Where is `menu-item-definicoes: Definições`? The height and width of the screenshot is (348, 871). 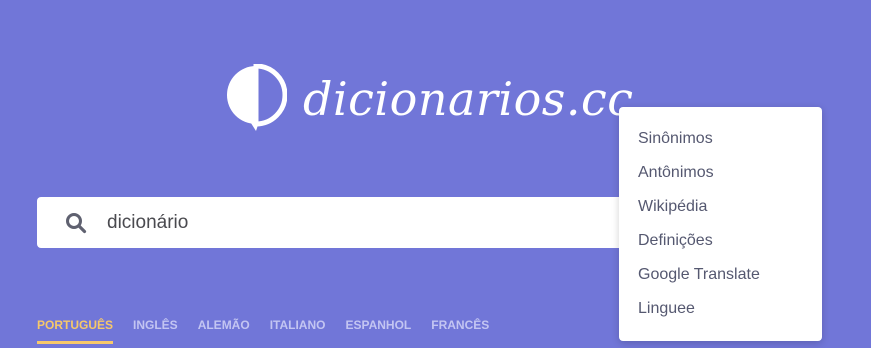
menu-item-definicoes: Definições is located at coordinates (720, 241).